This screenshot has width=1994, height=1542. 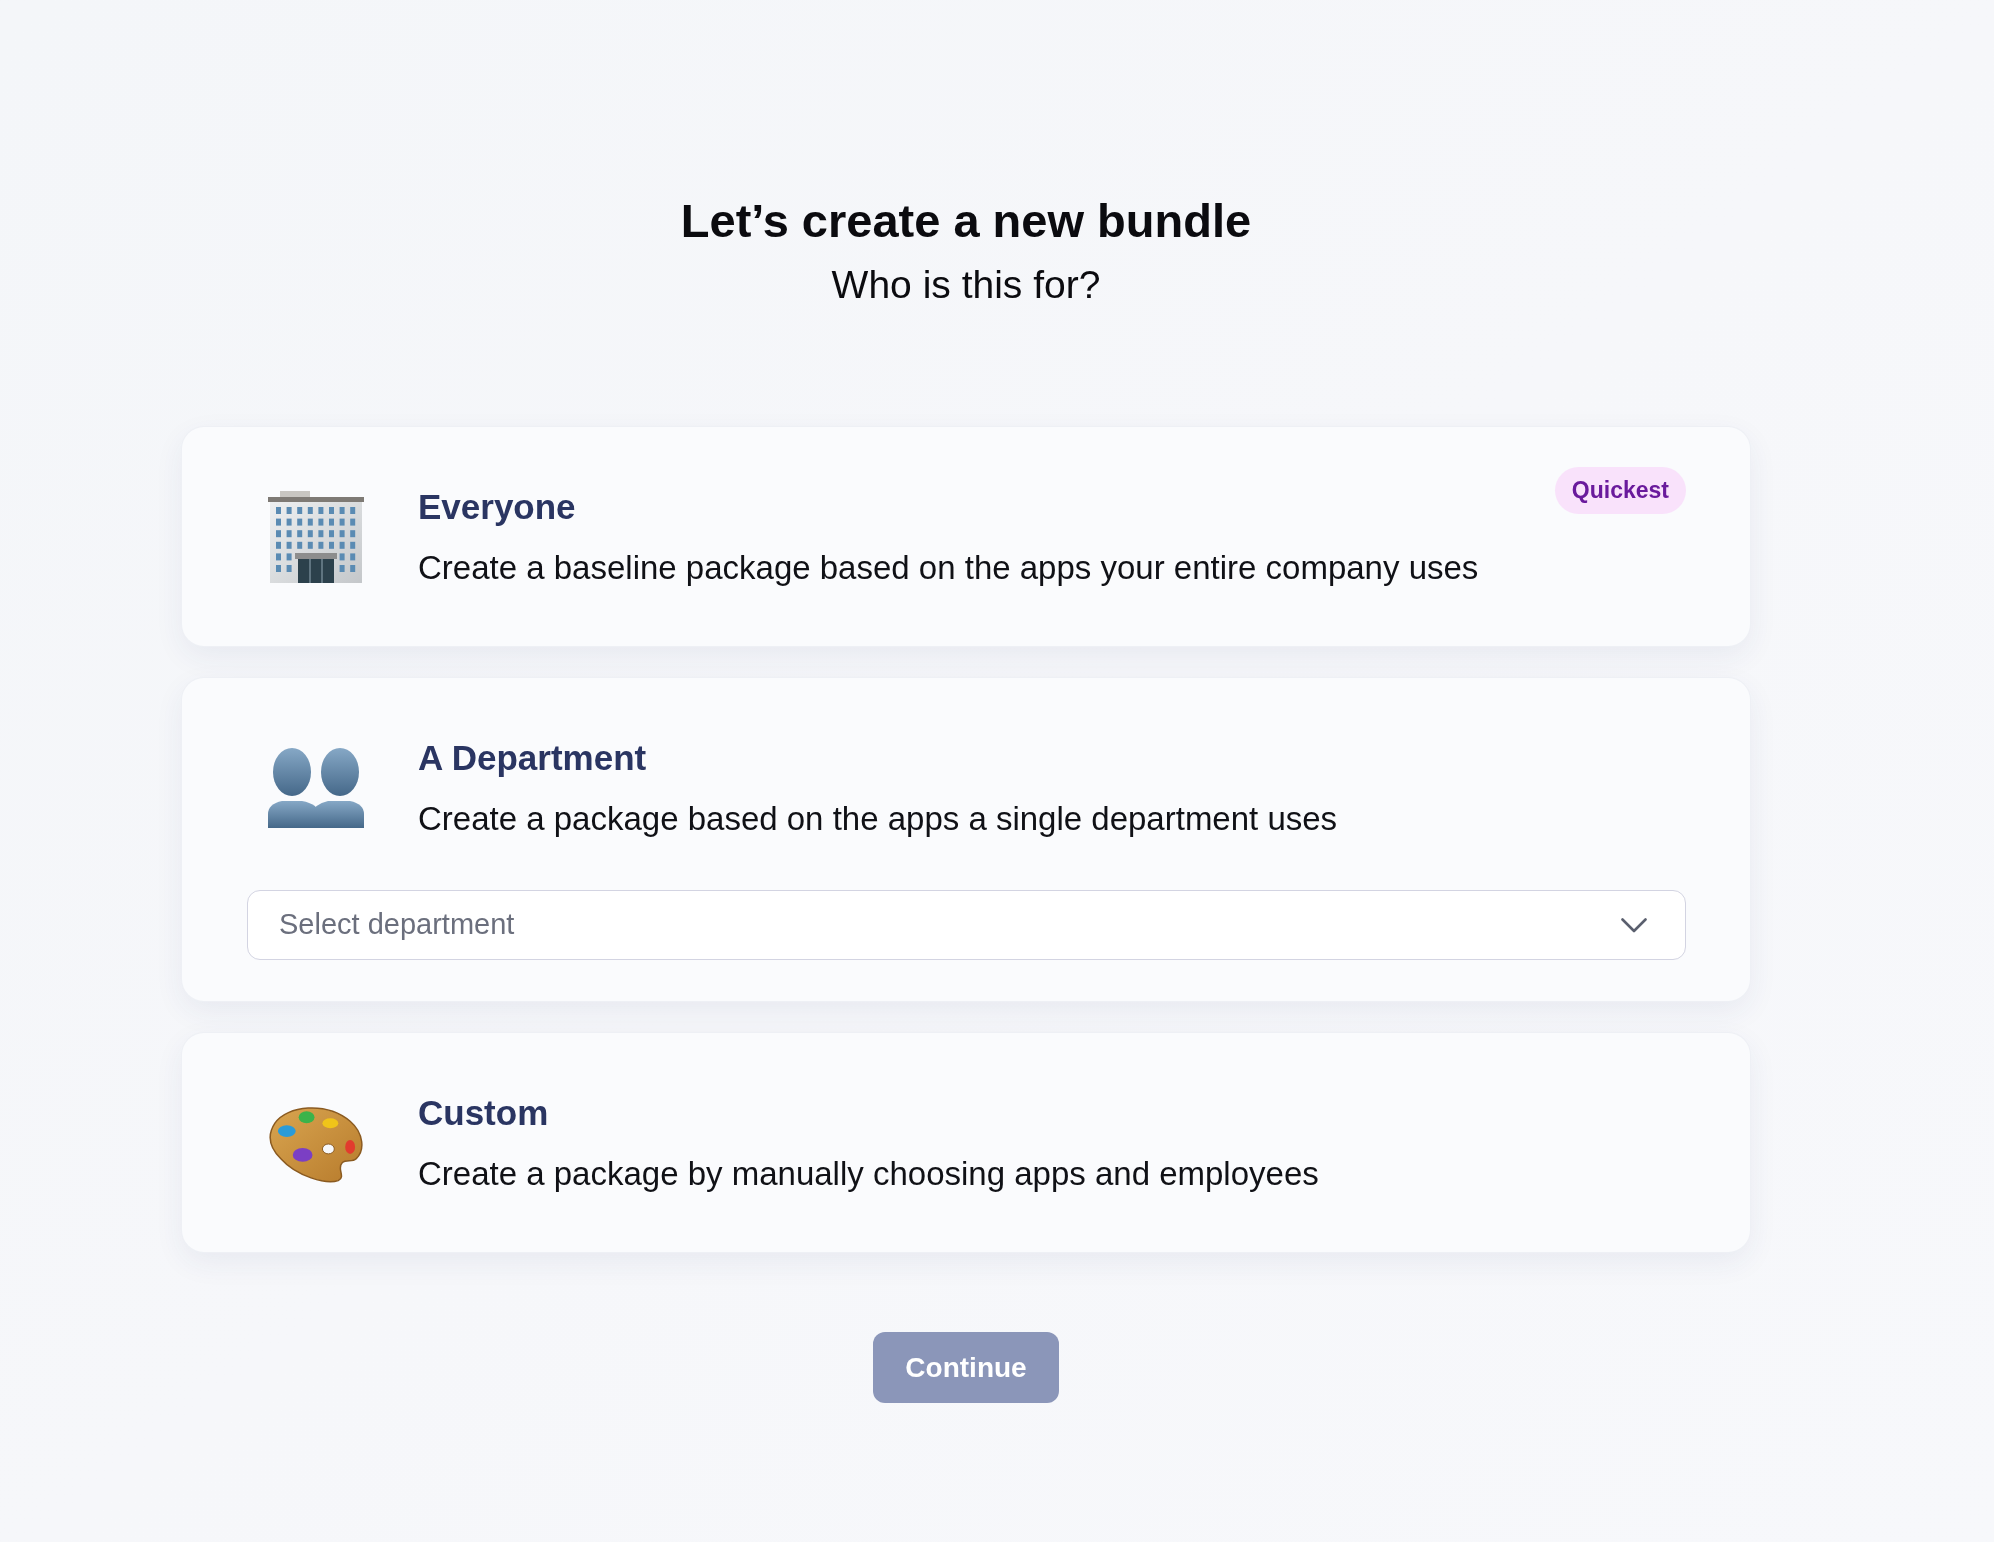 I want to click on department-select: Select department, so click(x=966, y=925).